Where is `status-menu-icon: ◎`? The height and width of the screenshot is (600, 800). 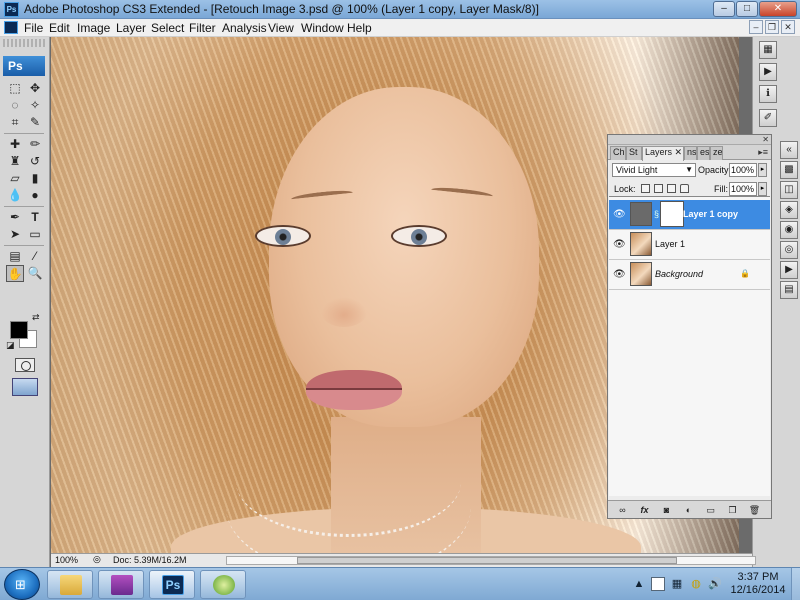 status-menu-icon: ◎ is located at coordinates (97, 559).